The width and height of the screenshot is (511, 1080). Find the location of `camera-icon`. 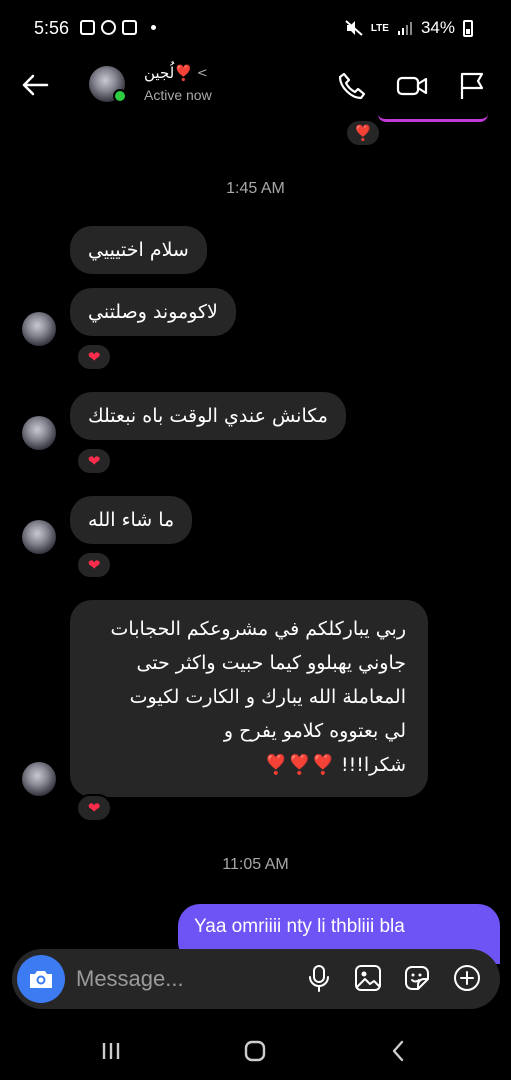

camera-icon is located at coordinates (41, 979).